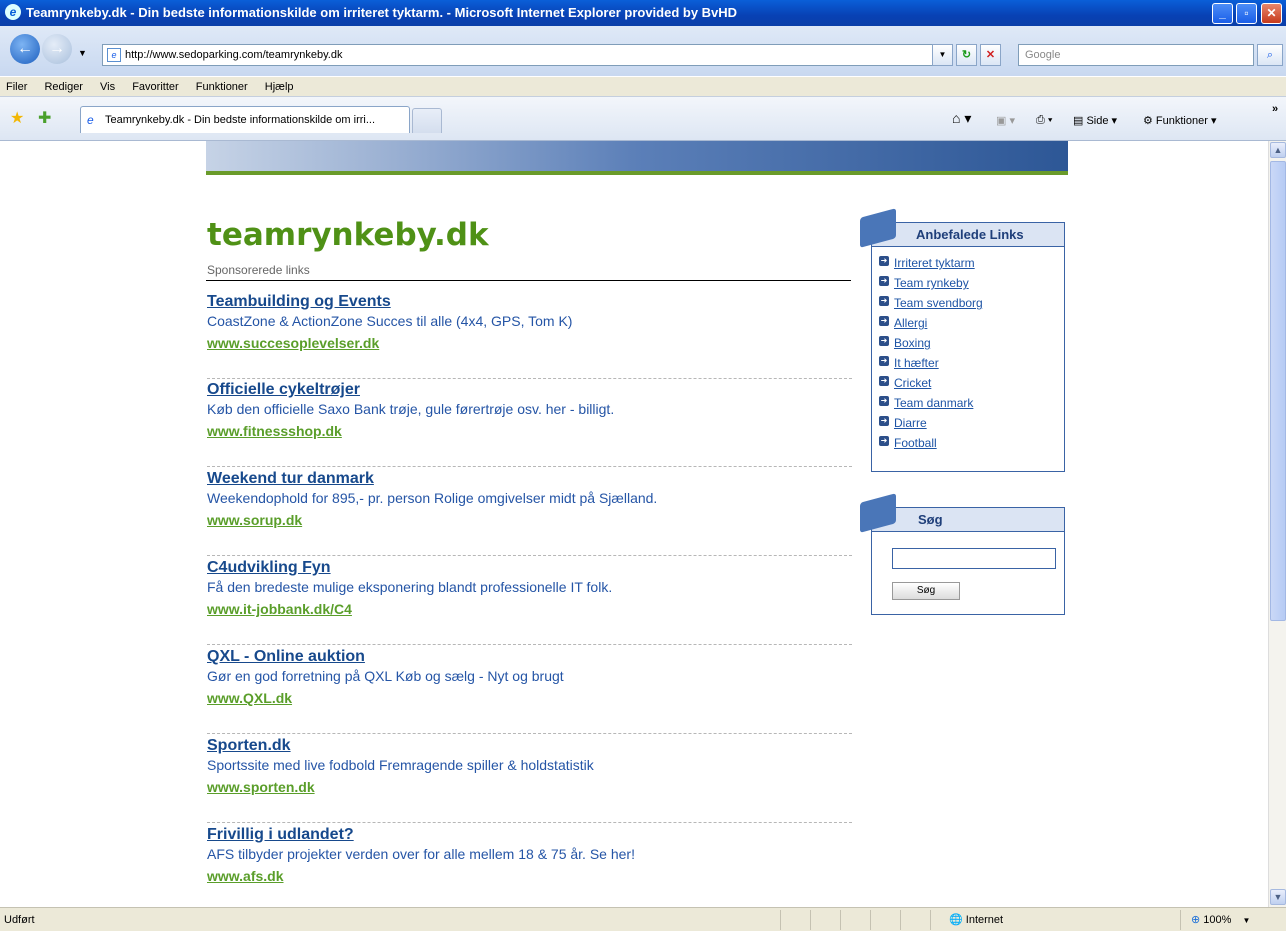 The height and width of the screenshot is (932, 1286). I want to click on ad-title-link: Officielle cykeltrøjer, so click(529, 391).